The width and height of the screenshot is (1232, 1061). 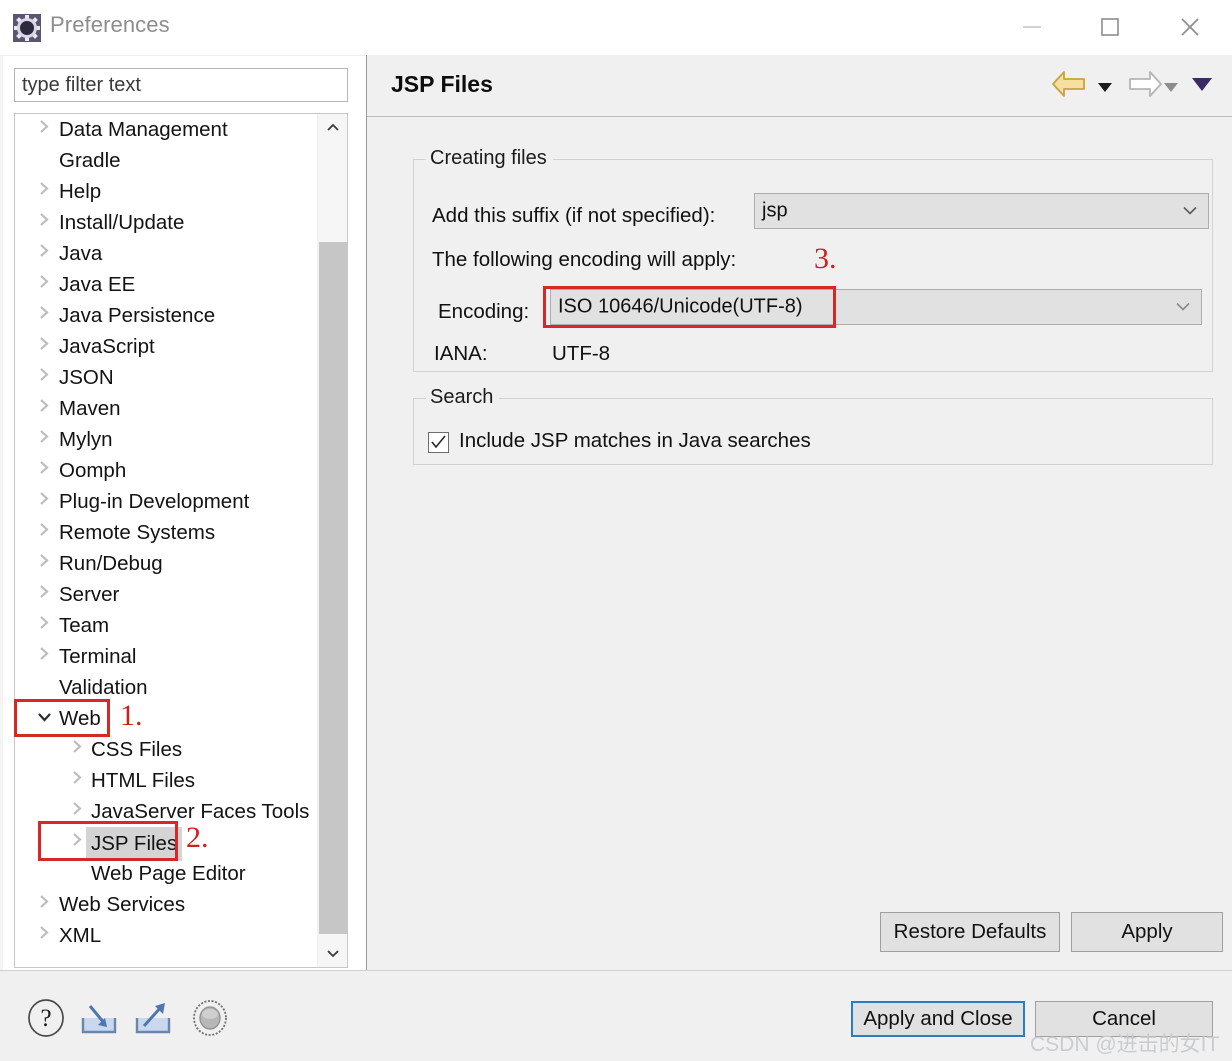 I want to click on tree-item-remote-systems: Remote Systems, so click(x=166, y=532).